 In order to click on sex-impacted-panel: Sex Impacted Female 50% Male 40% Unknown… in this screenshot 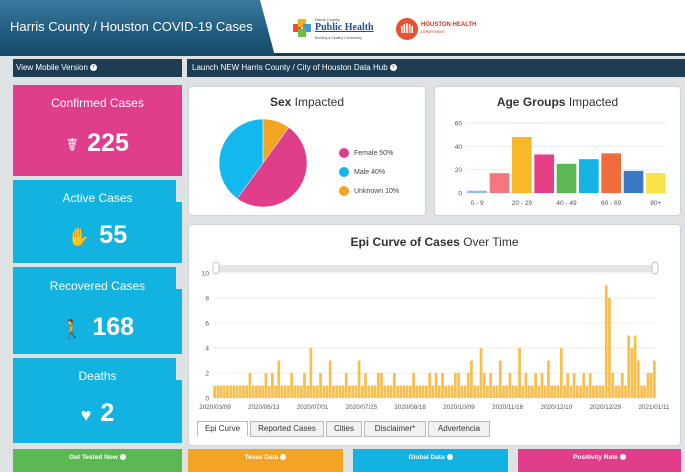, I will do `click(307, 151)`.